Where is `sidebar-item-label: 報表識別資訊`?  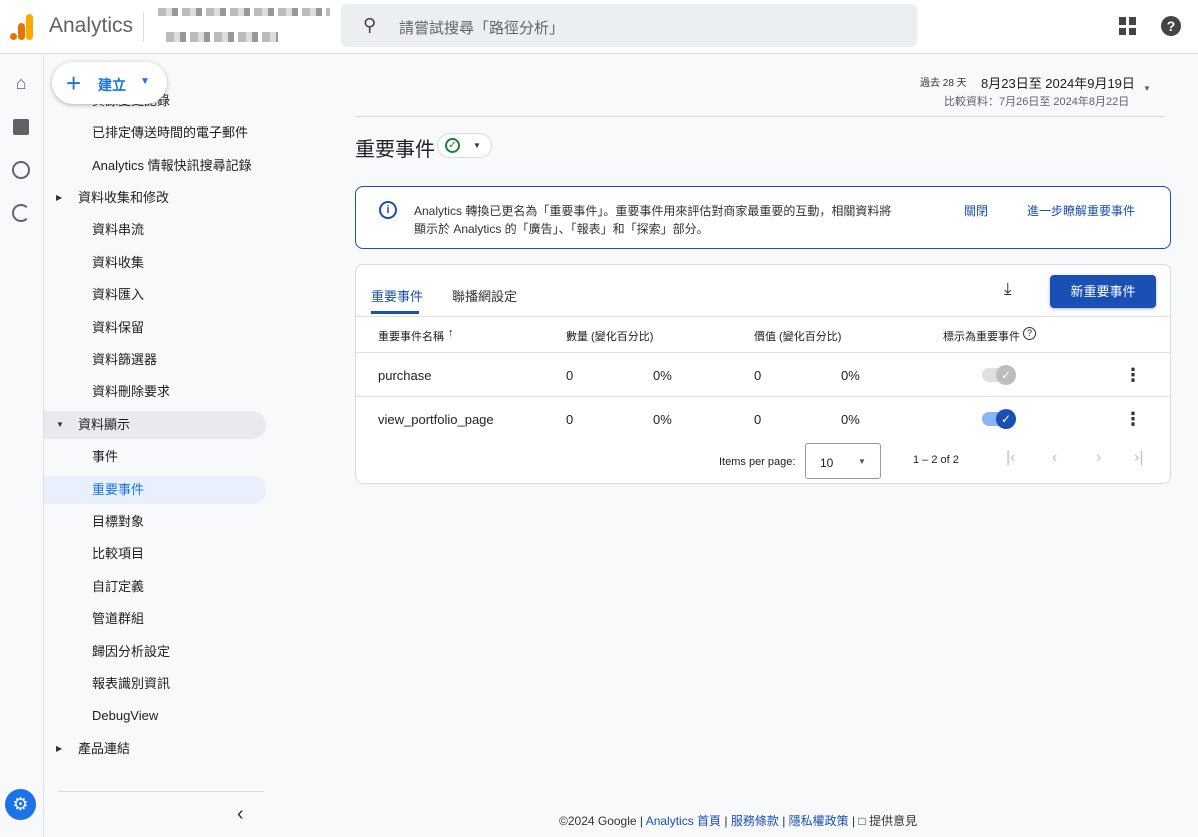
sidebar-item-label: 報表識別資訊 is located at coordinates (131, 683).